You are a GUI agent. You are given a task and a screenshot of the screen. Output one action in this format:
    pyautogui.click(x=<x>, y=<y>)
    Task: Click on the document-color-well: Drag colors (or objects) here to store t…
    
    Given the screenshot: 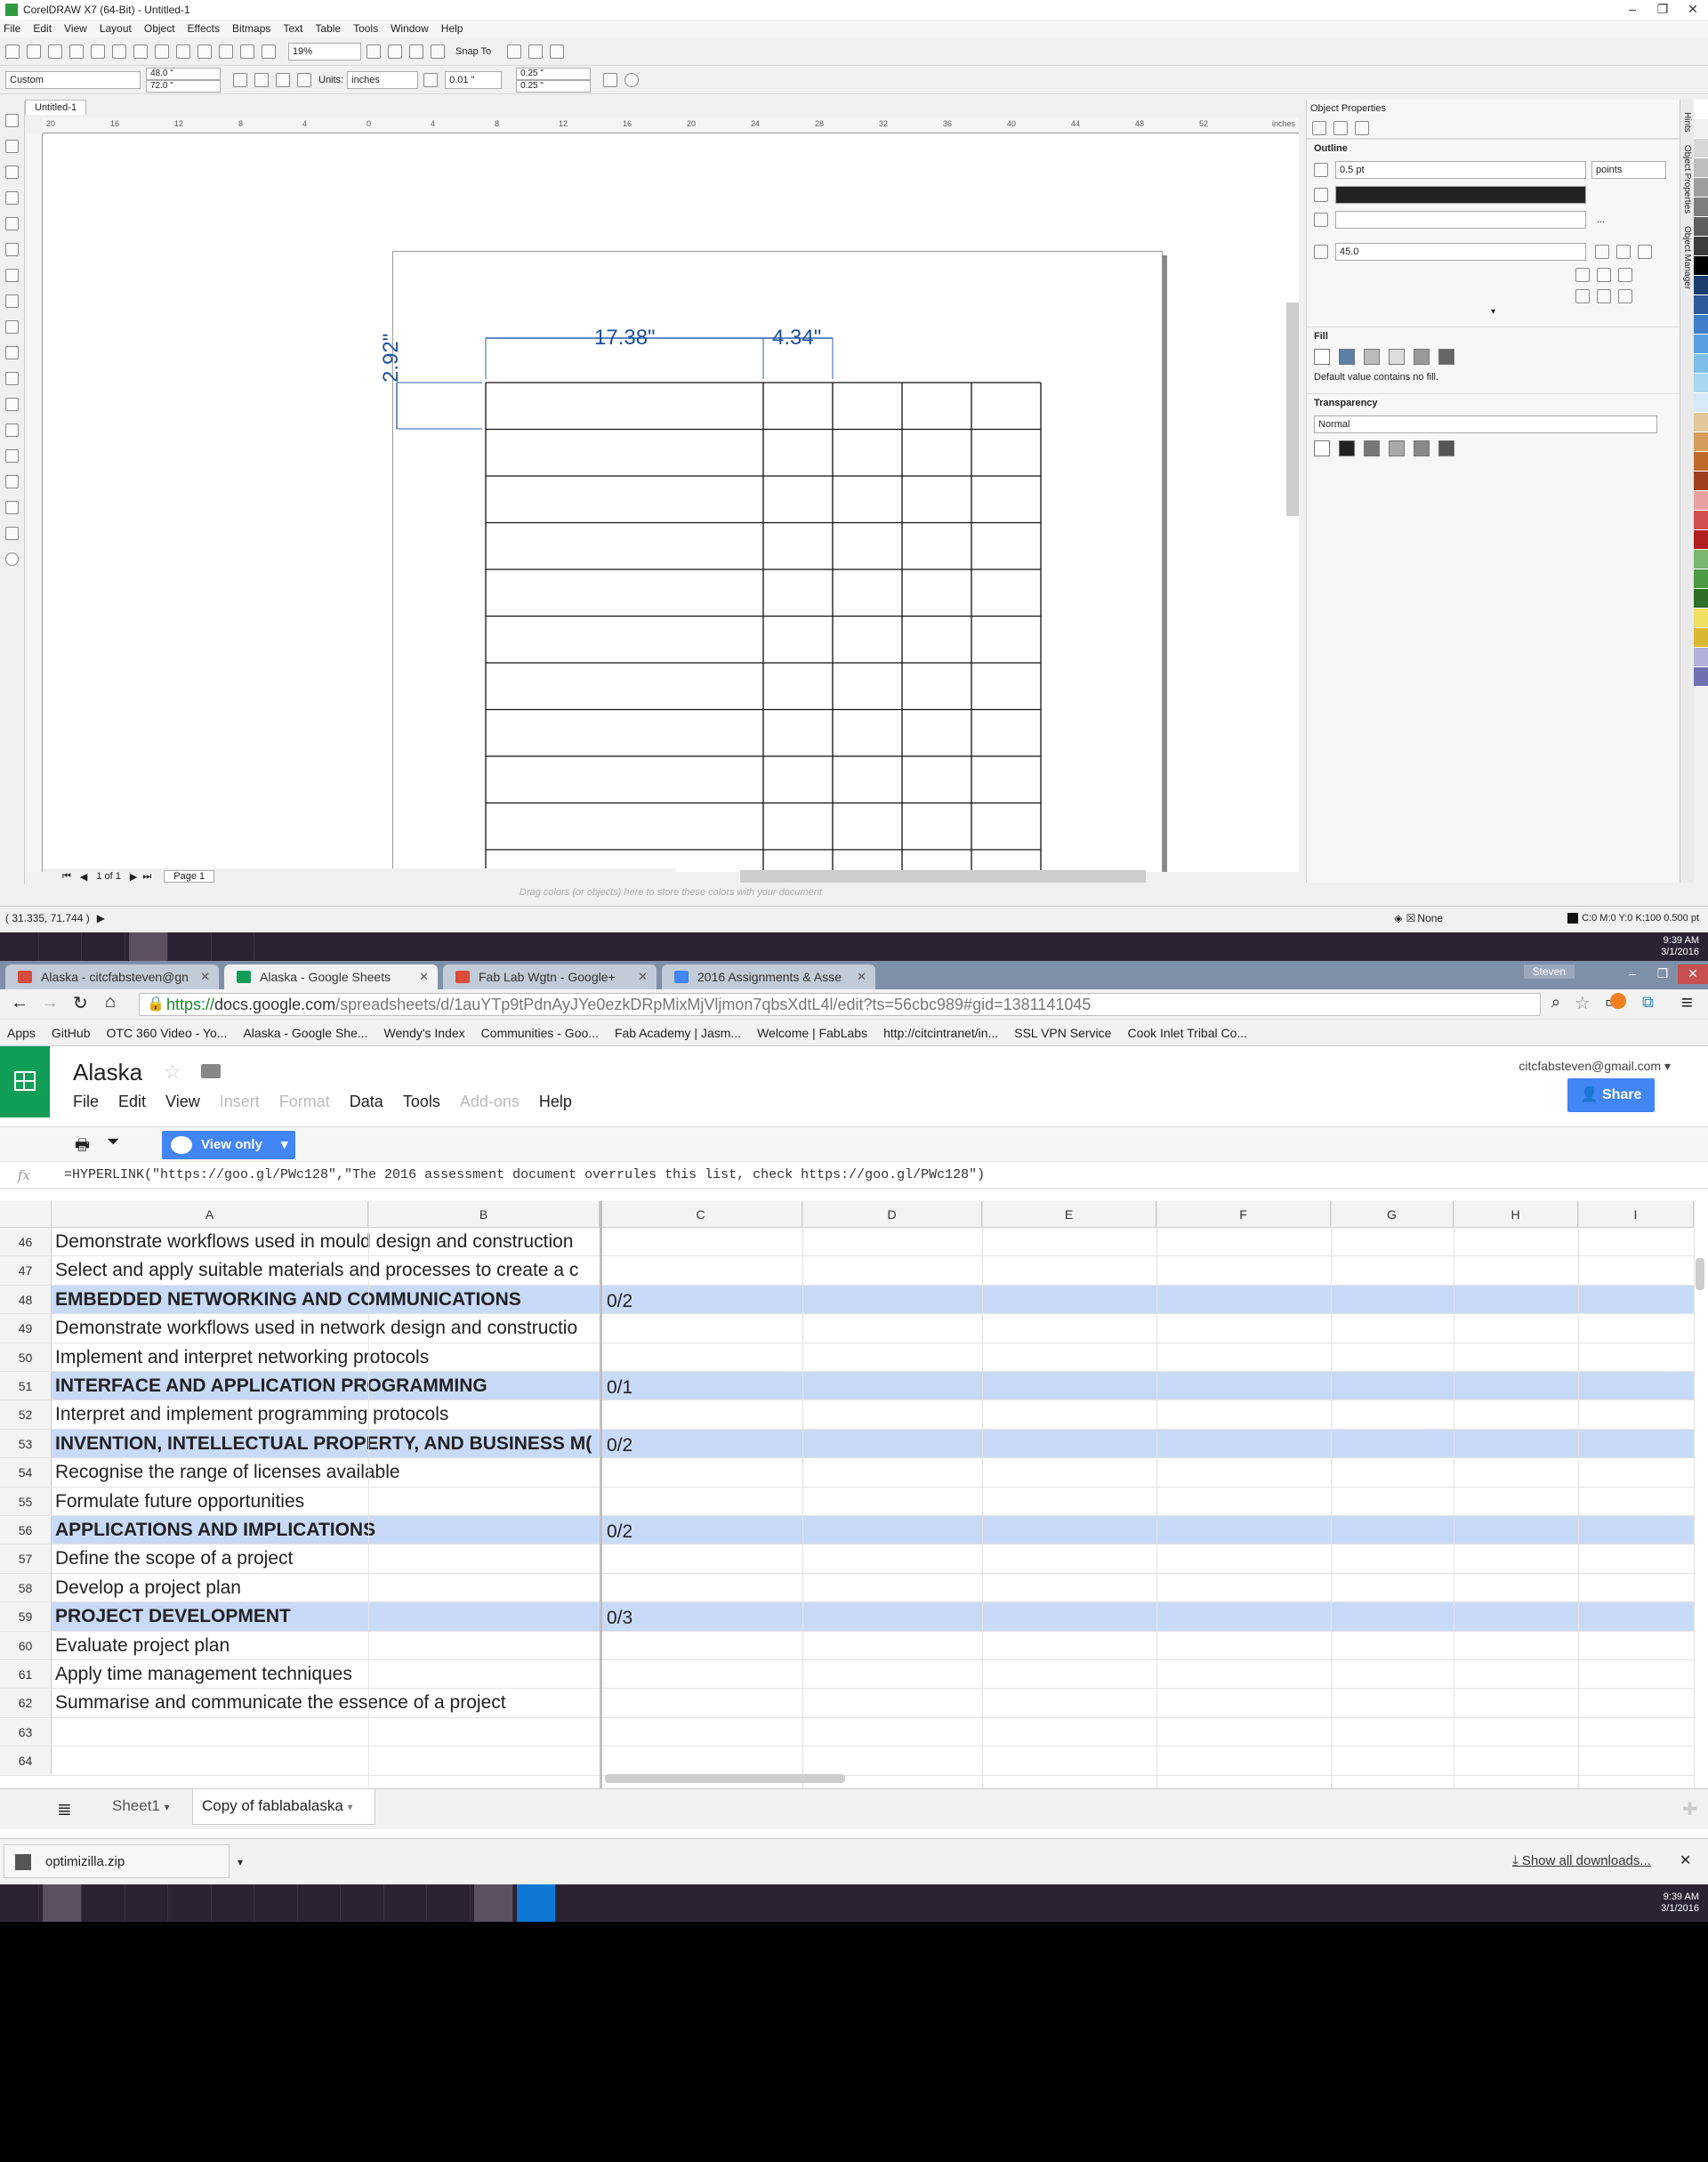 What is the action you would take?
    pyautogui.click(x=671, y=892)
    